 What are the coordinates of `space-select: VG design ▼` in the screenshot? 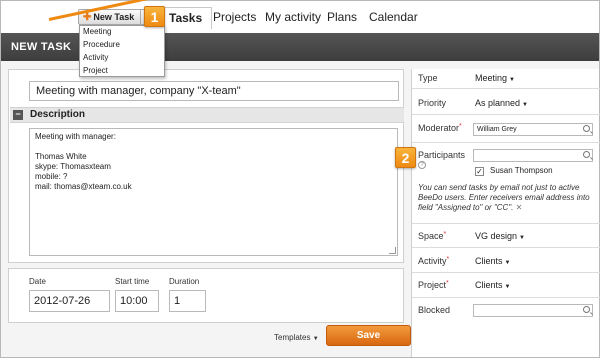 It's located at (500, 236).